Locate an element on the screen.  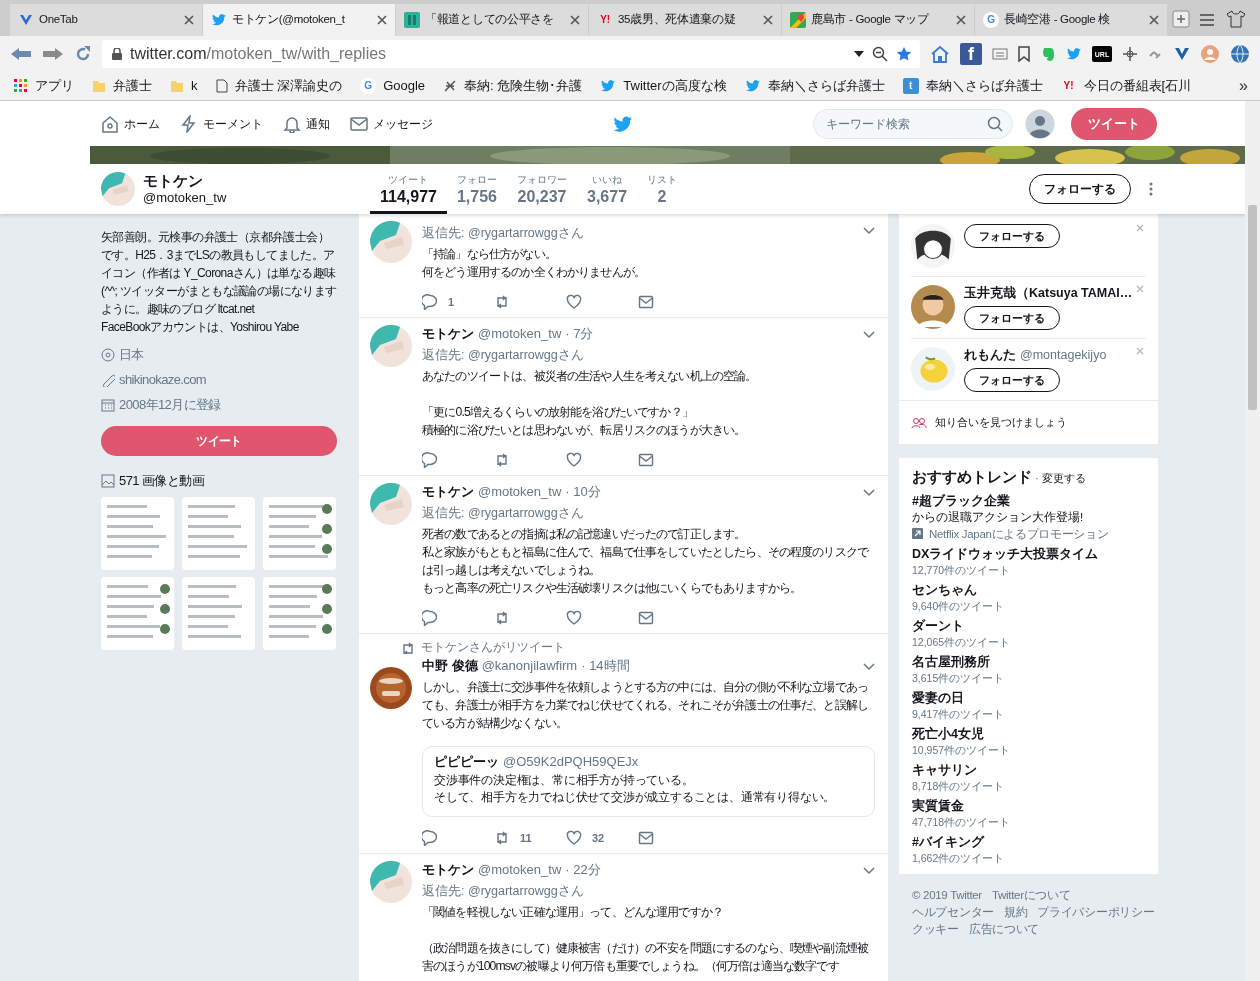
stat-tab: フォロー 1,756 is located at coordinates (476, 189).